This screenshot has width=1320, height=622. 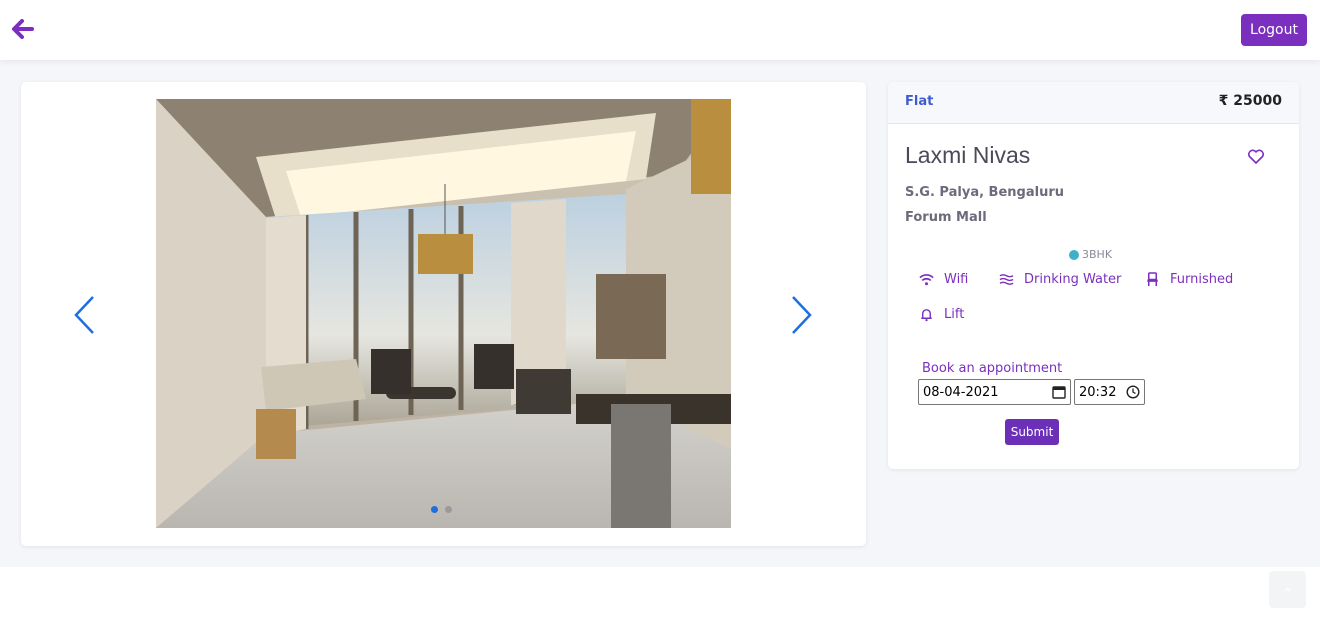 I want to click on logout-button: Logout, so click(x=1274, y=30).